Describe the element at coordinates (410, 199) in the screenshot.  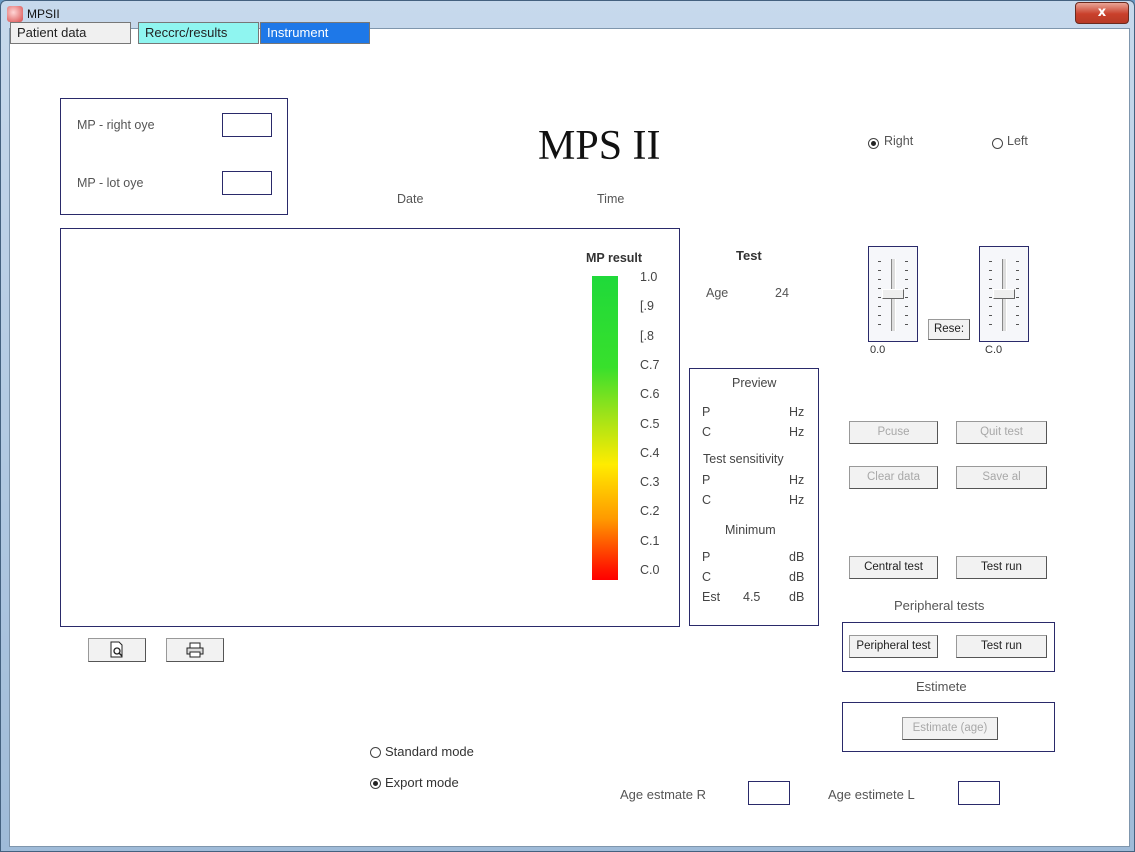
I see `date-label: Date` at that location.